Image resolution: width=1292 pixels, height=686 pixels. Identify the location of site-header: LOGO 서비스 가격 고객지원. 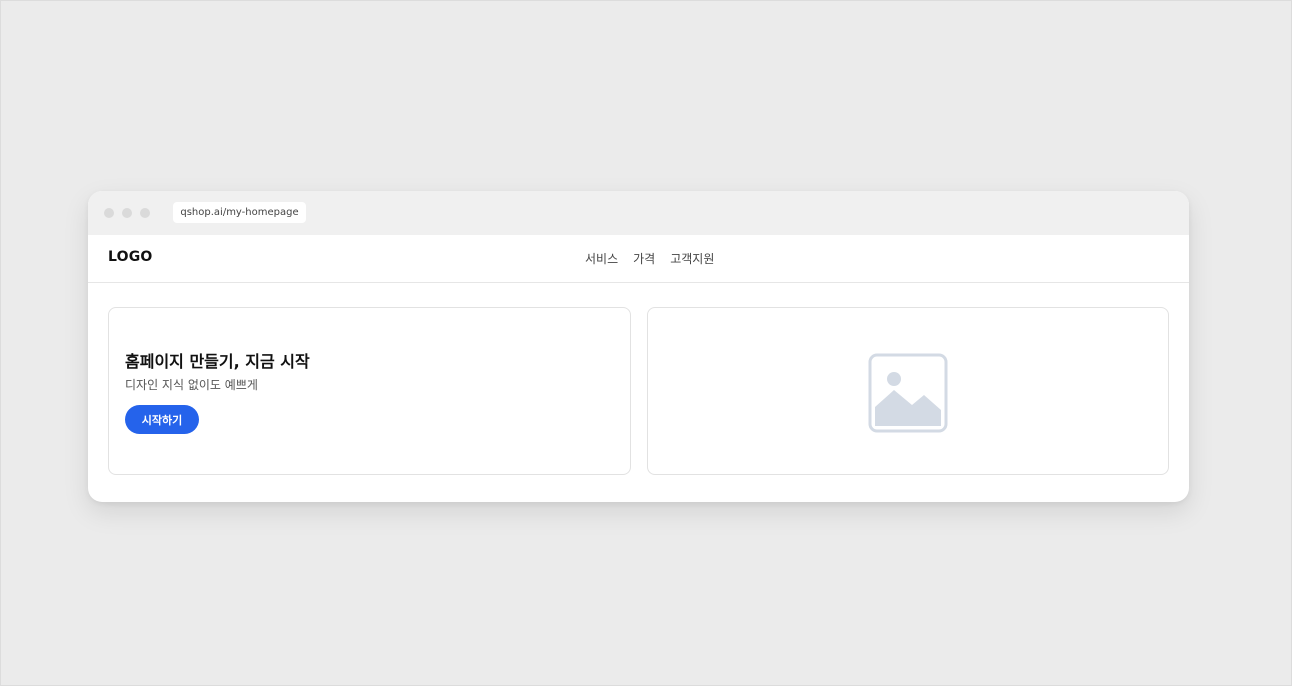
(638, 259).